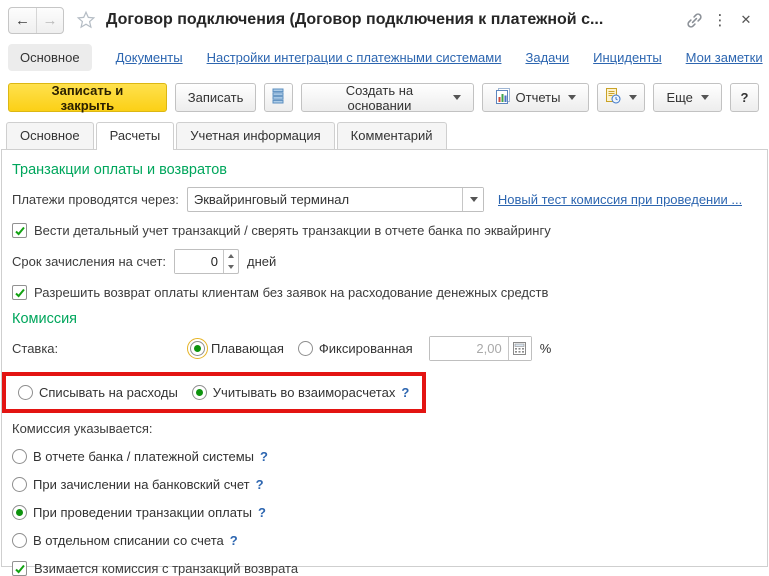 This screenshot has height=576, width=769. I want to click on settlement-term-row: Срок зачисления на счет: дней, so click(384, 261).